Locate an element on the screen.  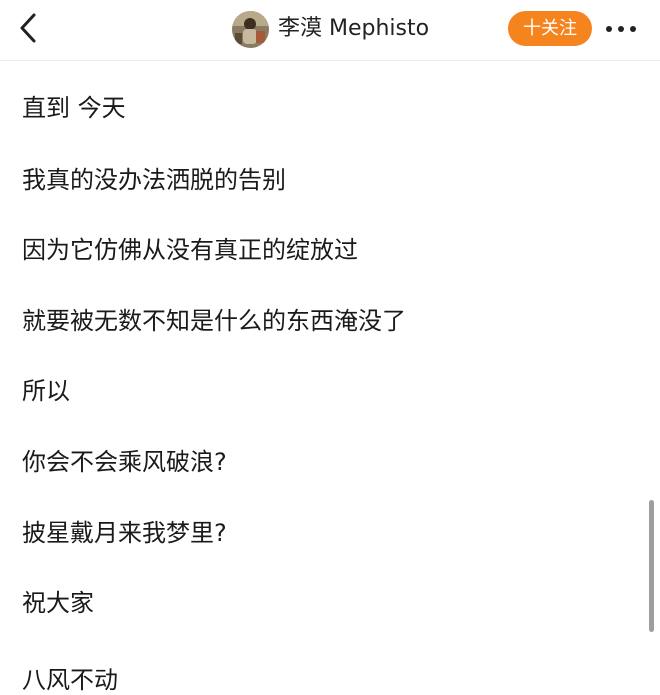
top-nav-bar: 李漠 Mephisto 十关注 is located at coordinates (330, 30).